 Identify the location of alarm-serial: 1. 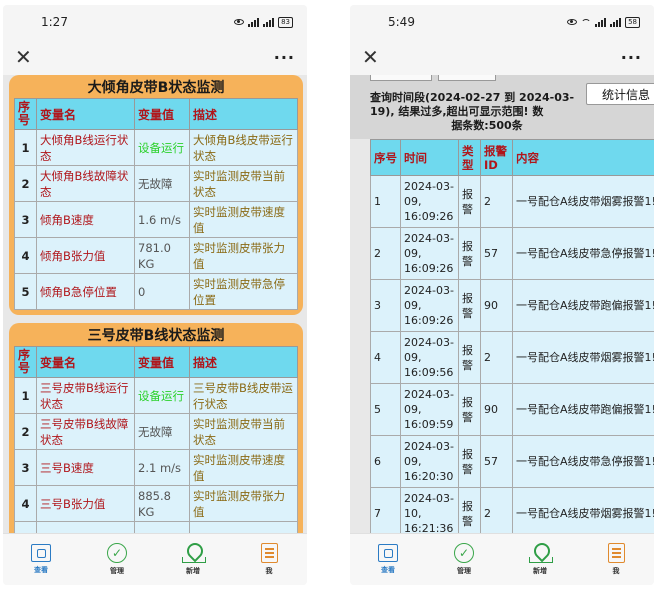
(385, 201).